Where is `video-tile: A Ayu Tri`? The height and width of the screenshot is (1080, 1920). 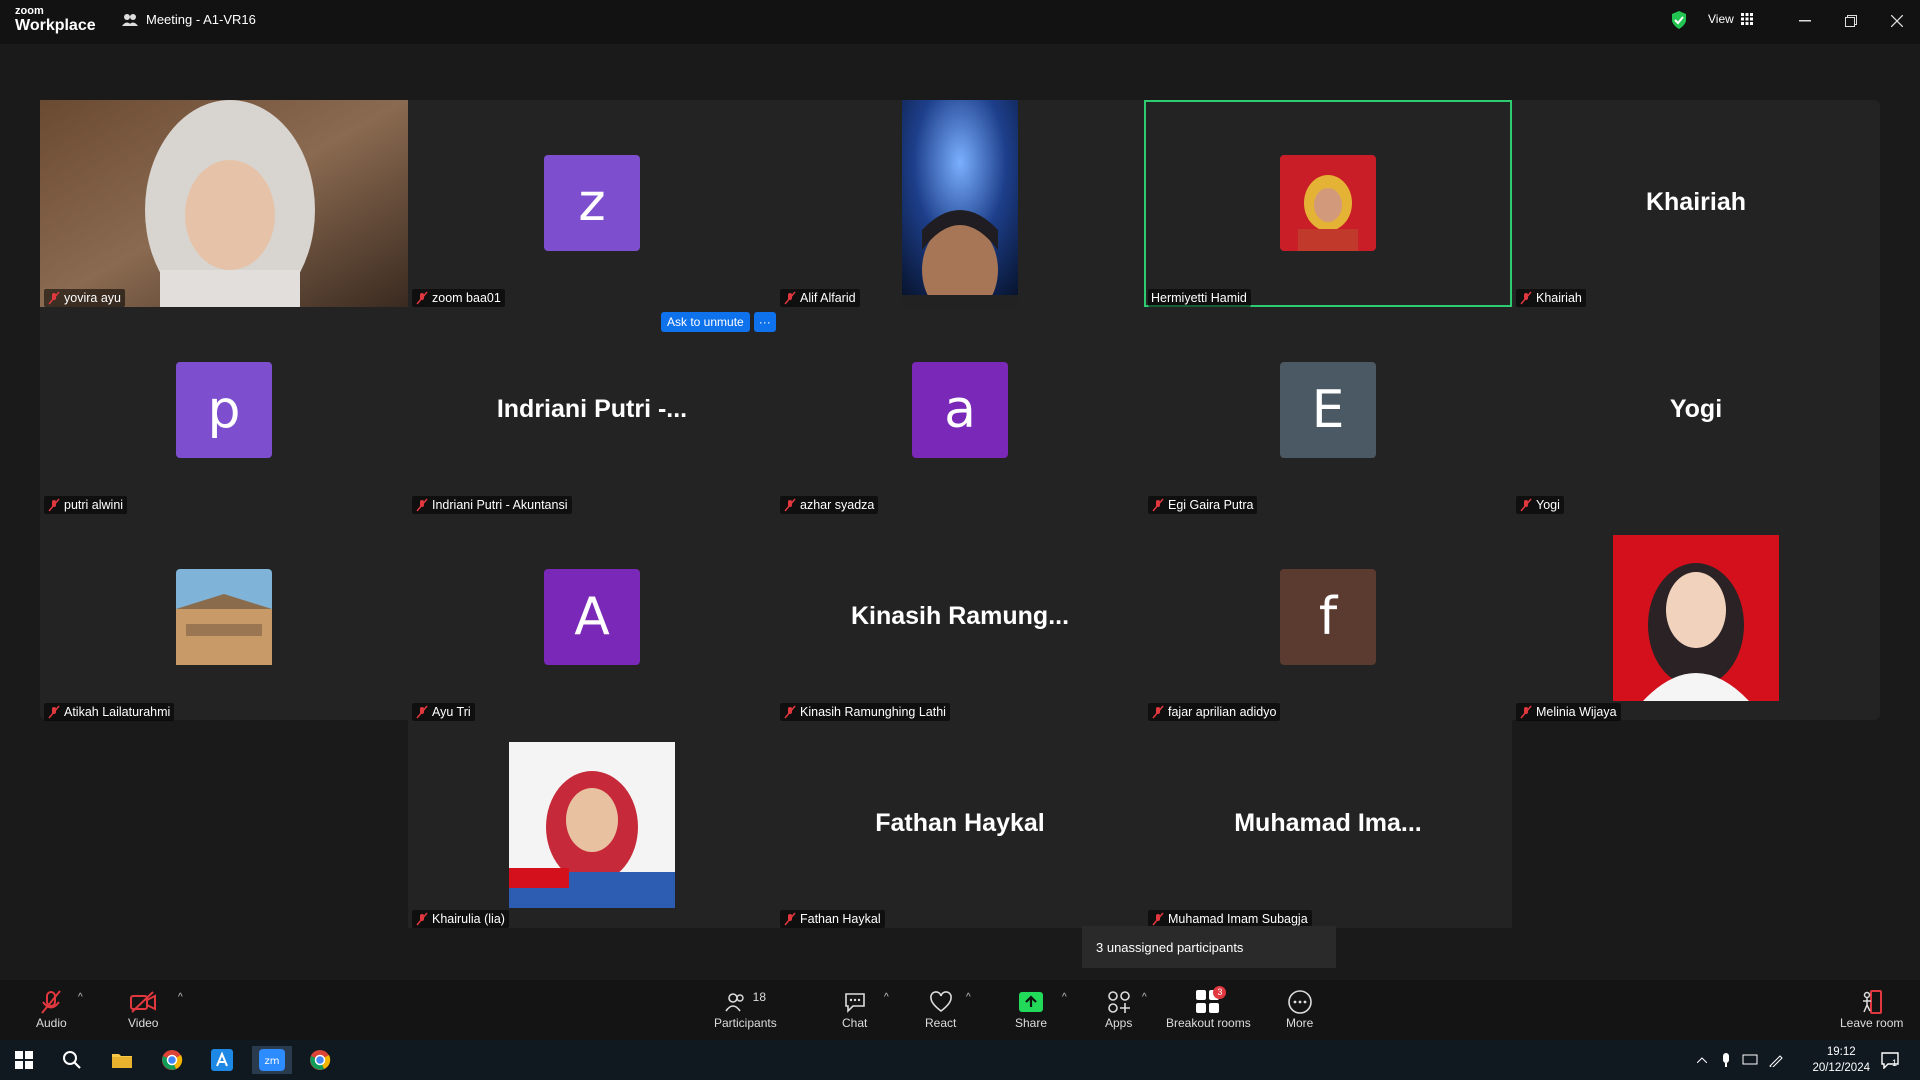
video-tile: A Ayu Tri is located at coordinates (592, 617).